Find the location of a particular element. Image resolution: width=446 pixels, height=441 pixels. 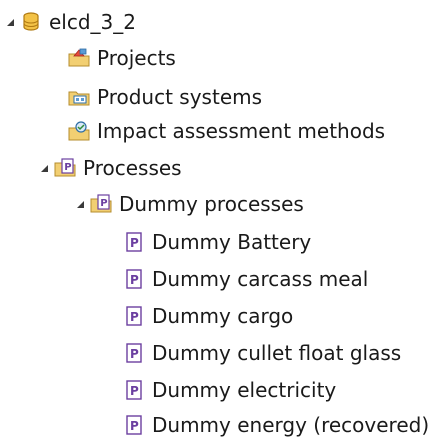

processes-category-icon: P is located at coordinates (101, 204).